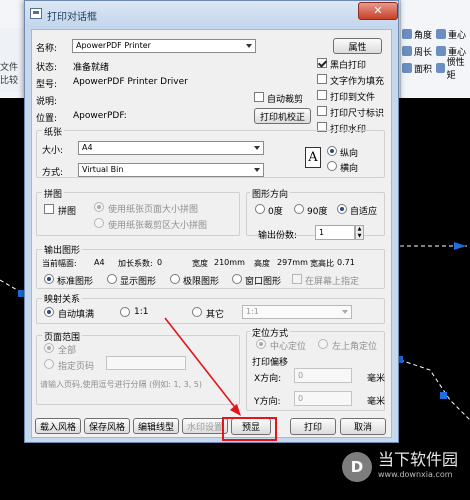 Image resolution: width=470 pixels, height=500 pixels. I want to click on tiling-group-title: 拼图, so click(53, 193).